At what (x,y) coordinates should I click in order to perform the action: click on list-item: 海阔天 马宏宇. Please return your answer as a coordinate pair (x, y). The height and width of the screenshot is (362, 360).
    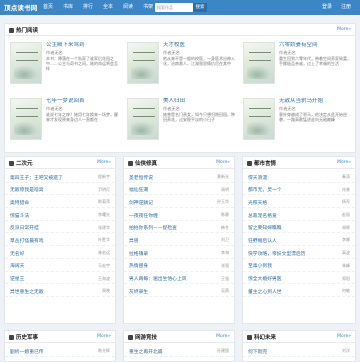
    Looking at the image, I should click on (60, 265).